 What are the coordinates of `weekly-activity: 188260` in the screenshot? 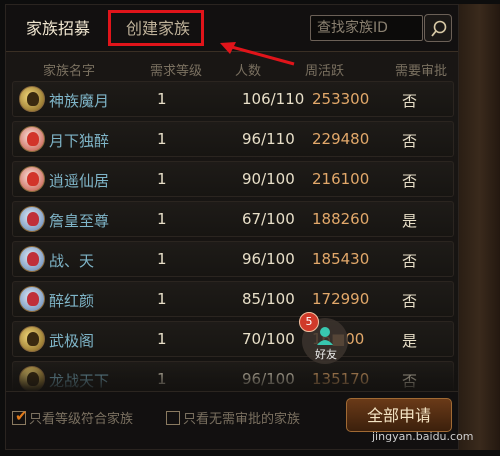 It's located at (341, 219).